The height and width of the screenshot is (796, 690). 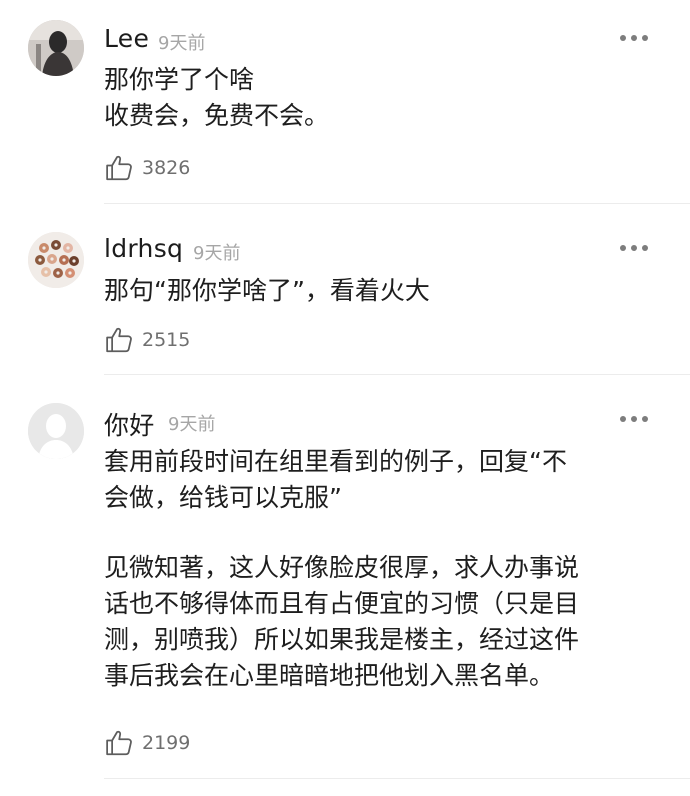 I want to click on donuts-avatar-icon, so click(x=56, y=260).